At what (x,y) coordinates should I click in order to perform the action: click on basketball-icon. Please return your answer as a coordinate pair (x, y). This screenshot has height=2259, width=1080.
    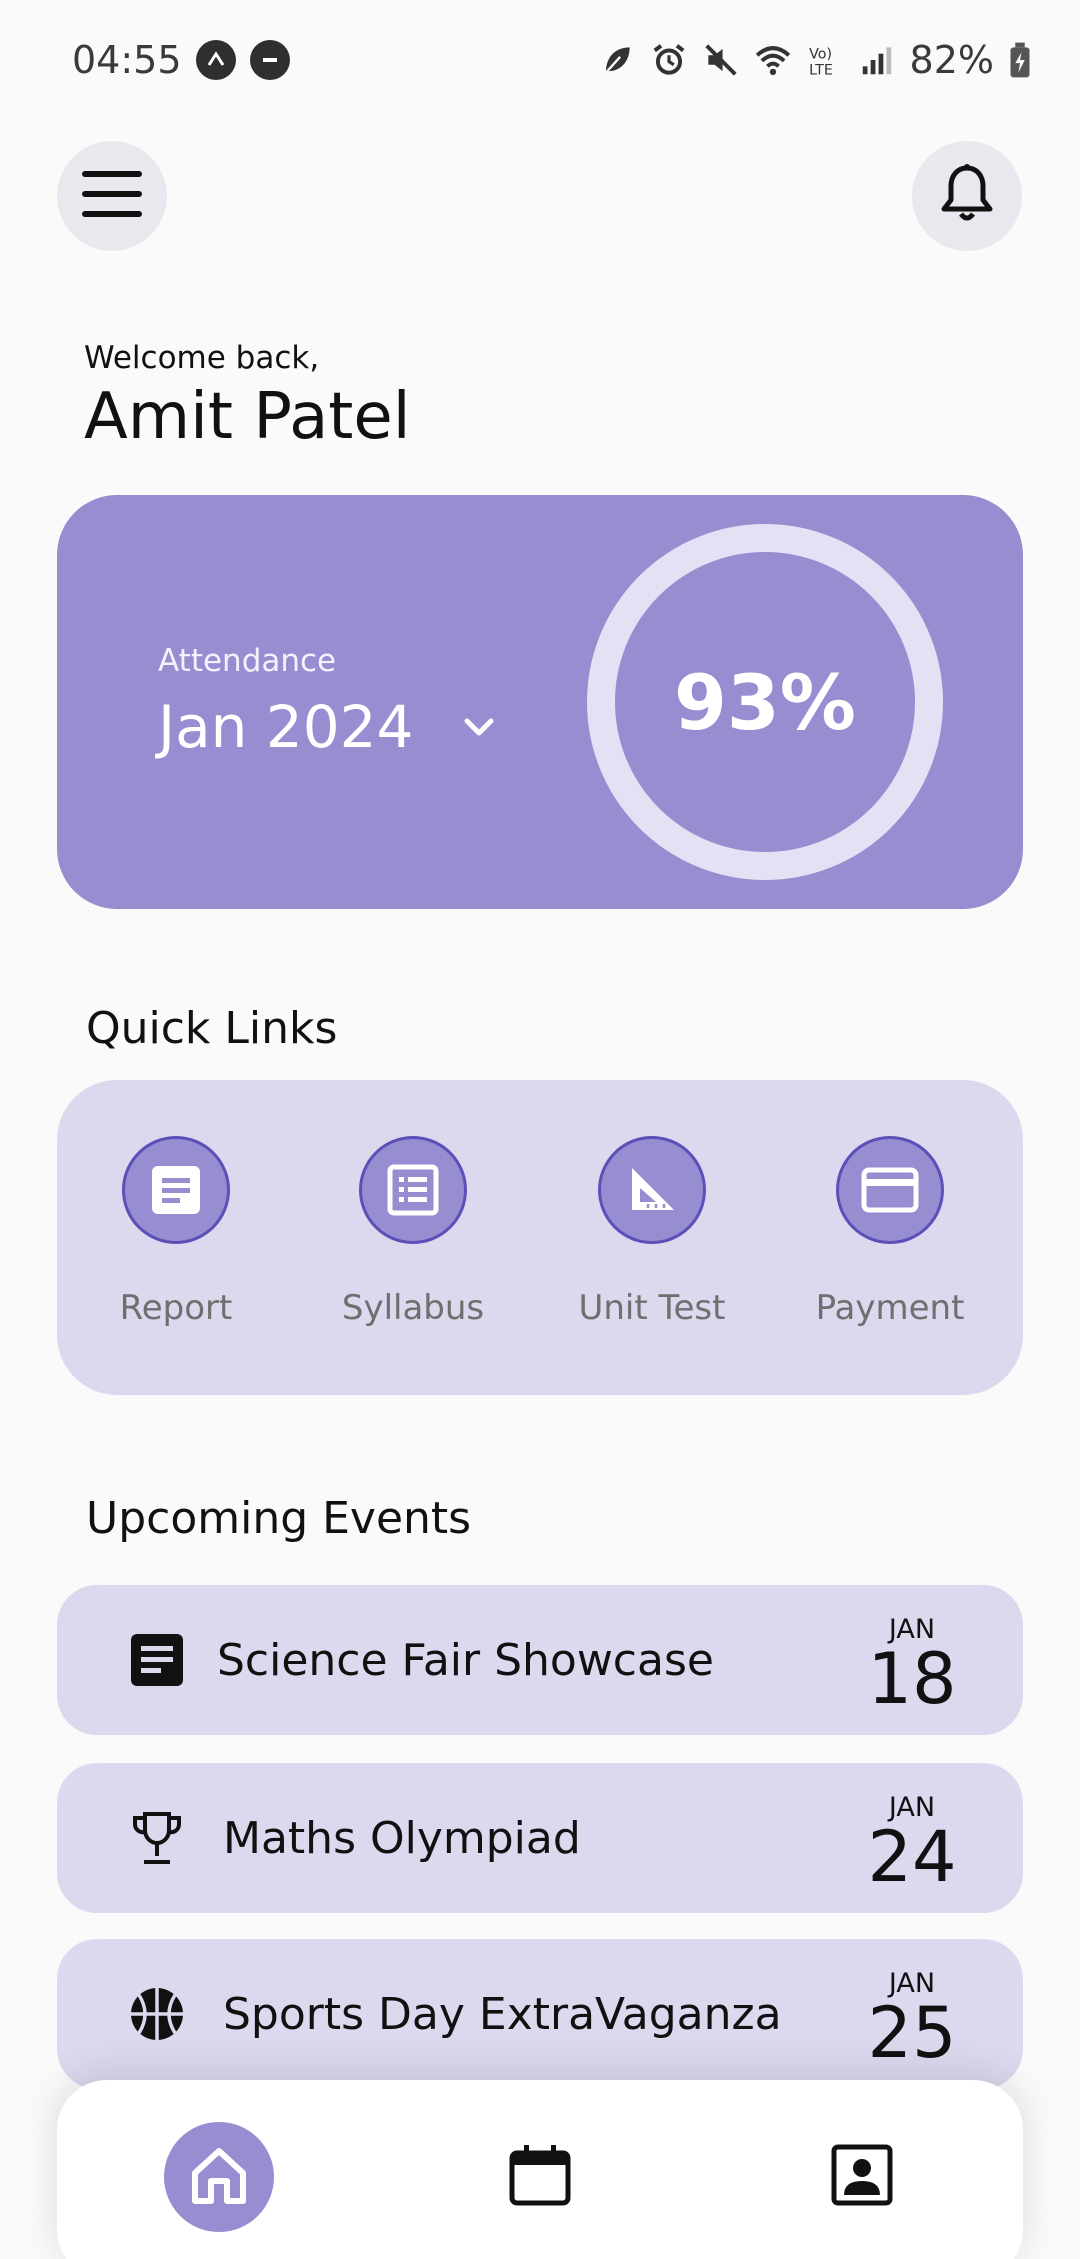
    Looking at the image, I should click on (157, 2014).